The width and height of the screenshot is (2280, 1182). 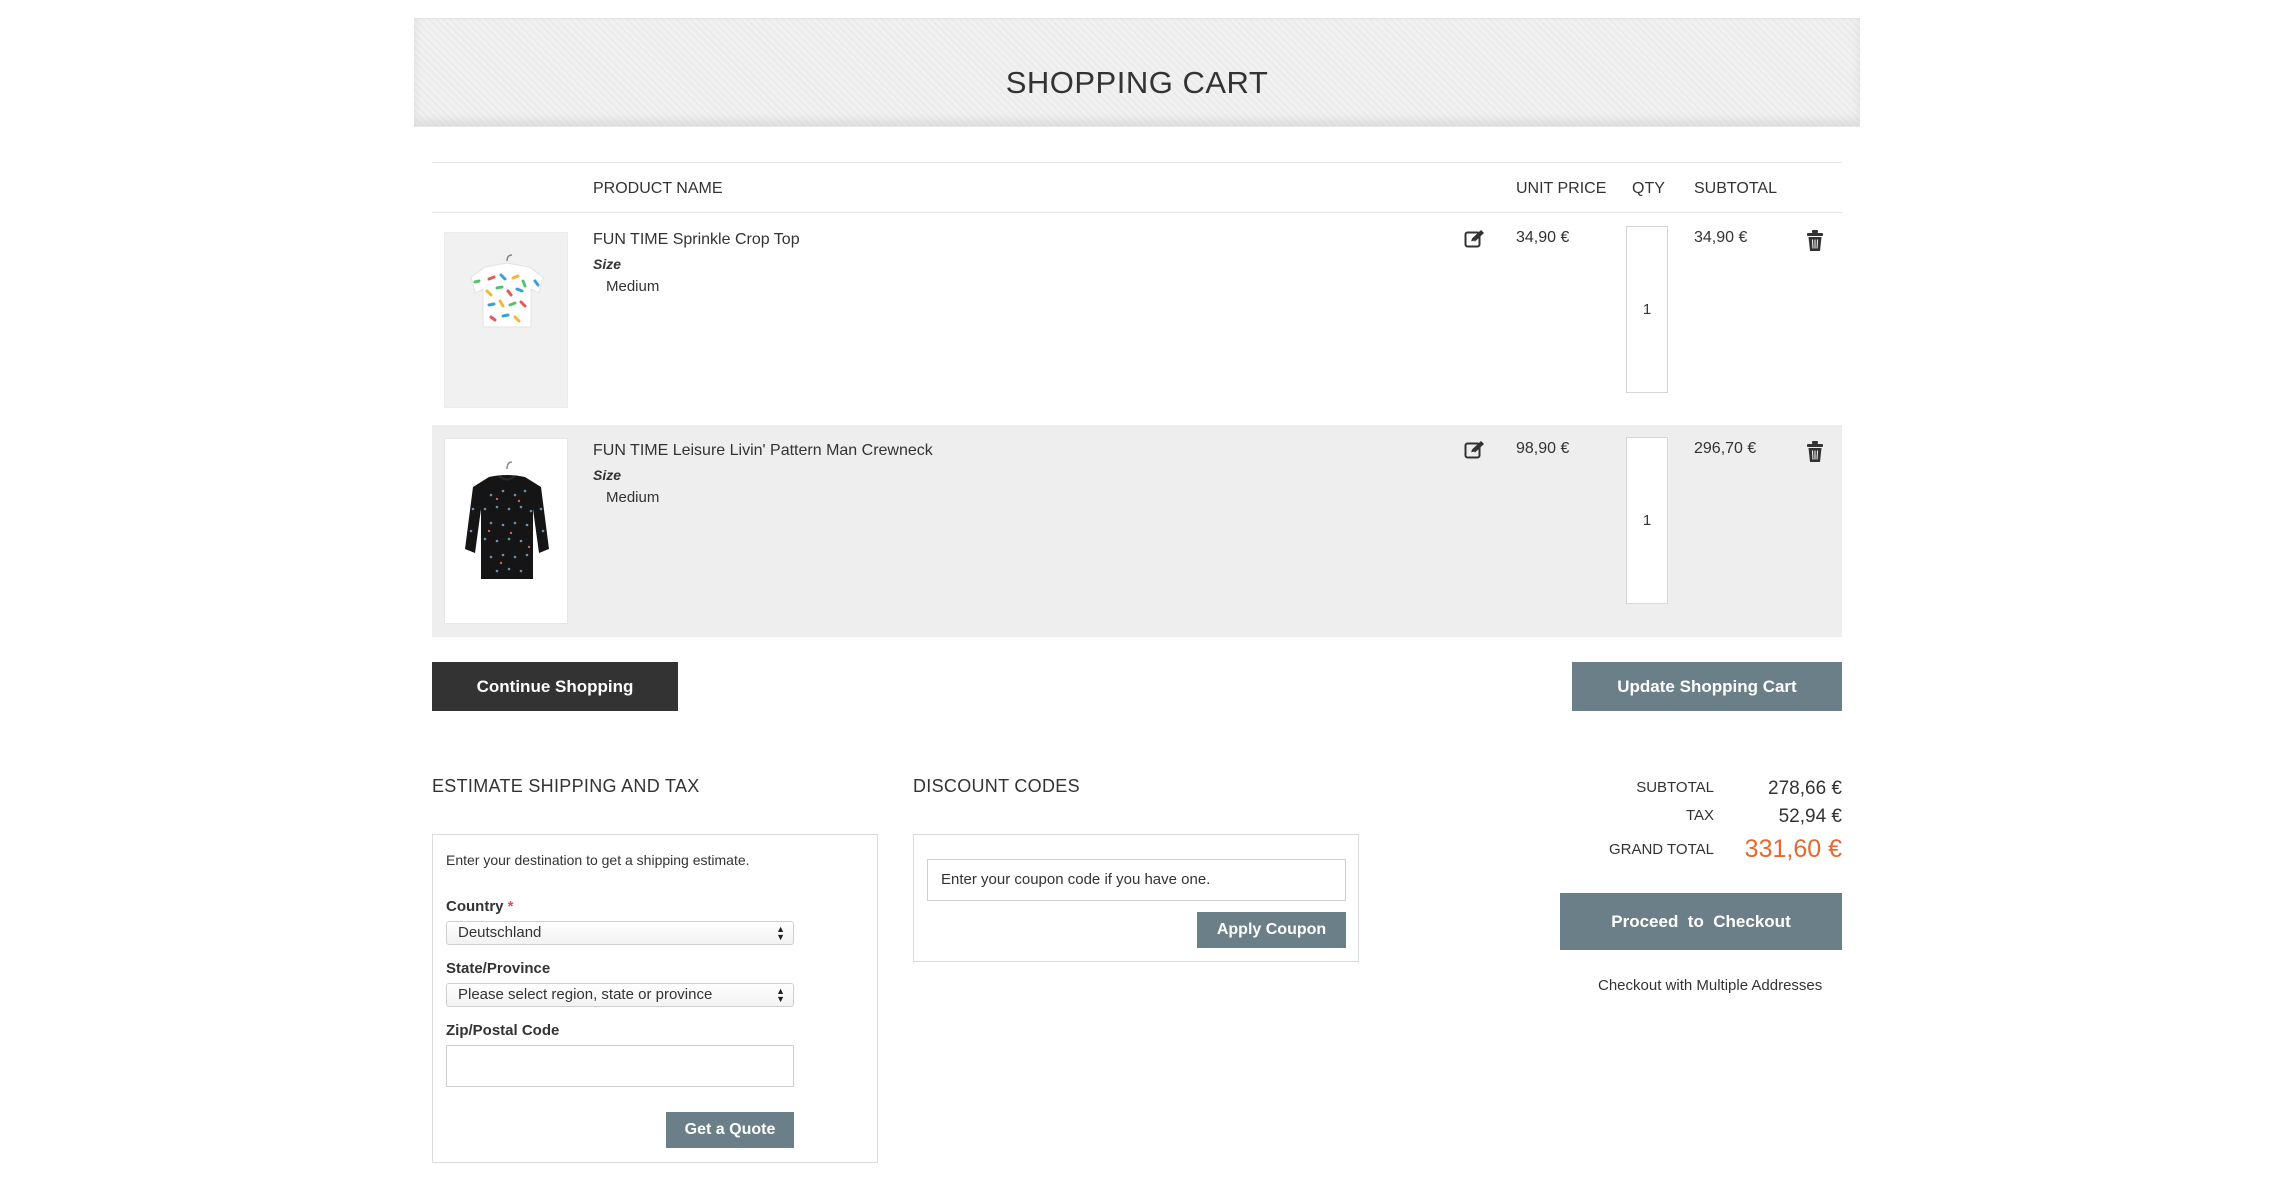 What do you see at coordinates (1810, 816) in the screenshot?
I see `tax-value: 52,94 €` at bounding box center [1810, 816].